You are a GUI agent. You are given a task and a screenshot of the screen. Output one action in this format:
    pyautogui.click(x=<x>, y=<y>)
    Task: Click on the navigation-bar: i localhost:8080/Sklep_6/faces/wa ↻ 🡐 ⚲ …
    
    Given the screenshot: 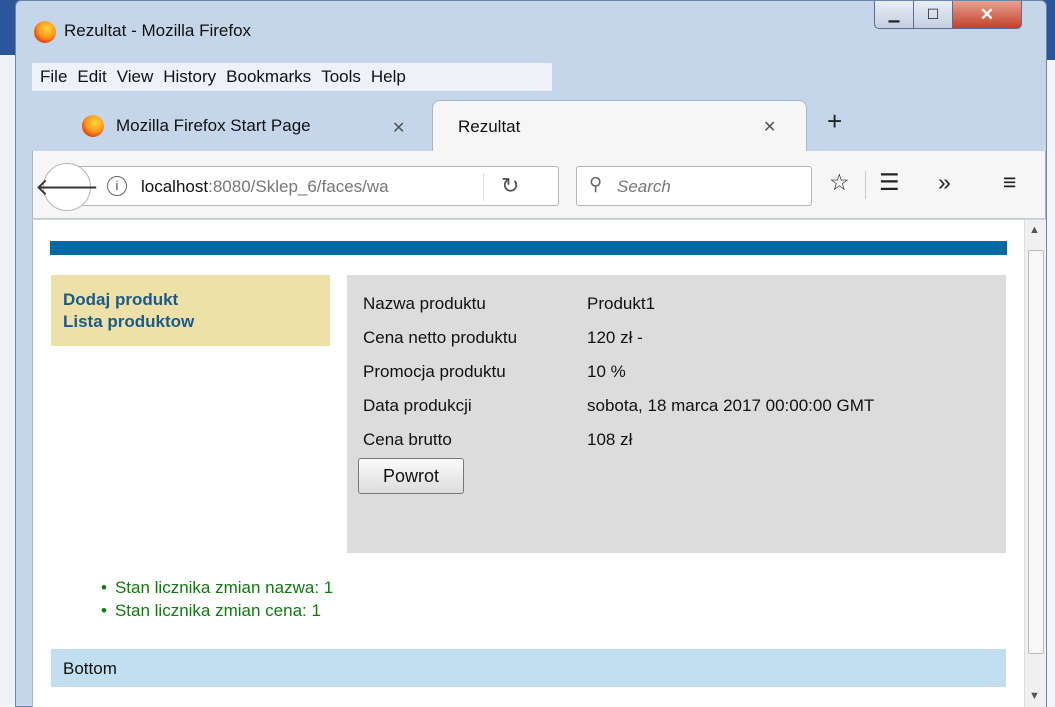 What is the action you would take?
    pyautogui.click(x=539, y=185)
    